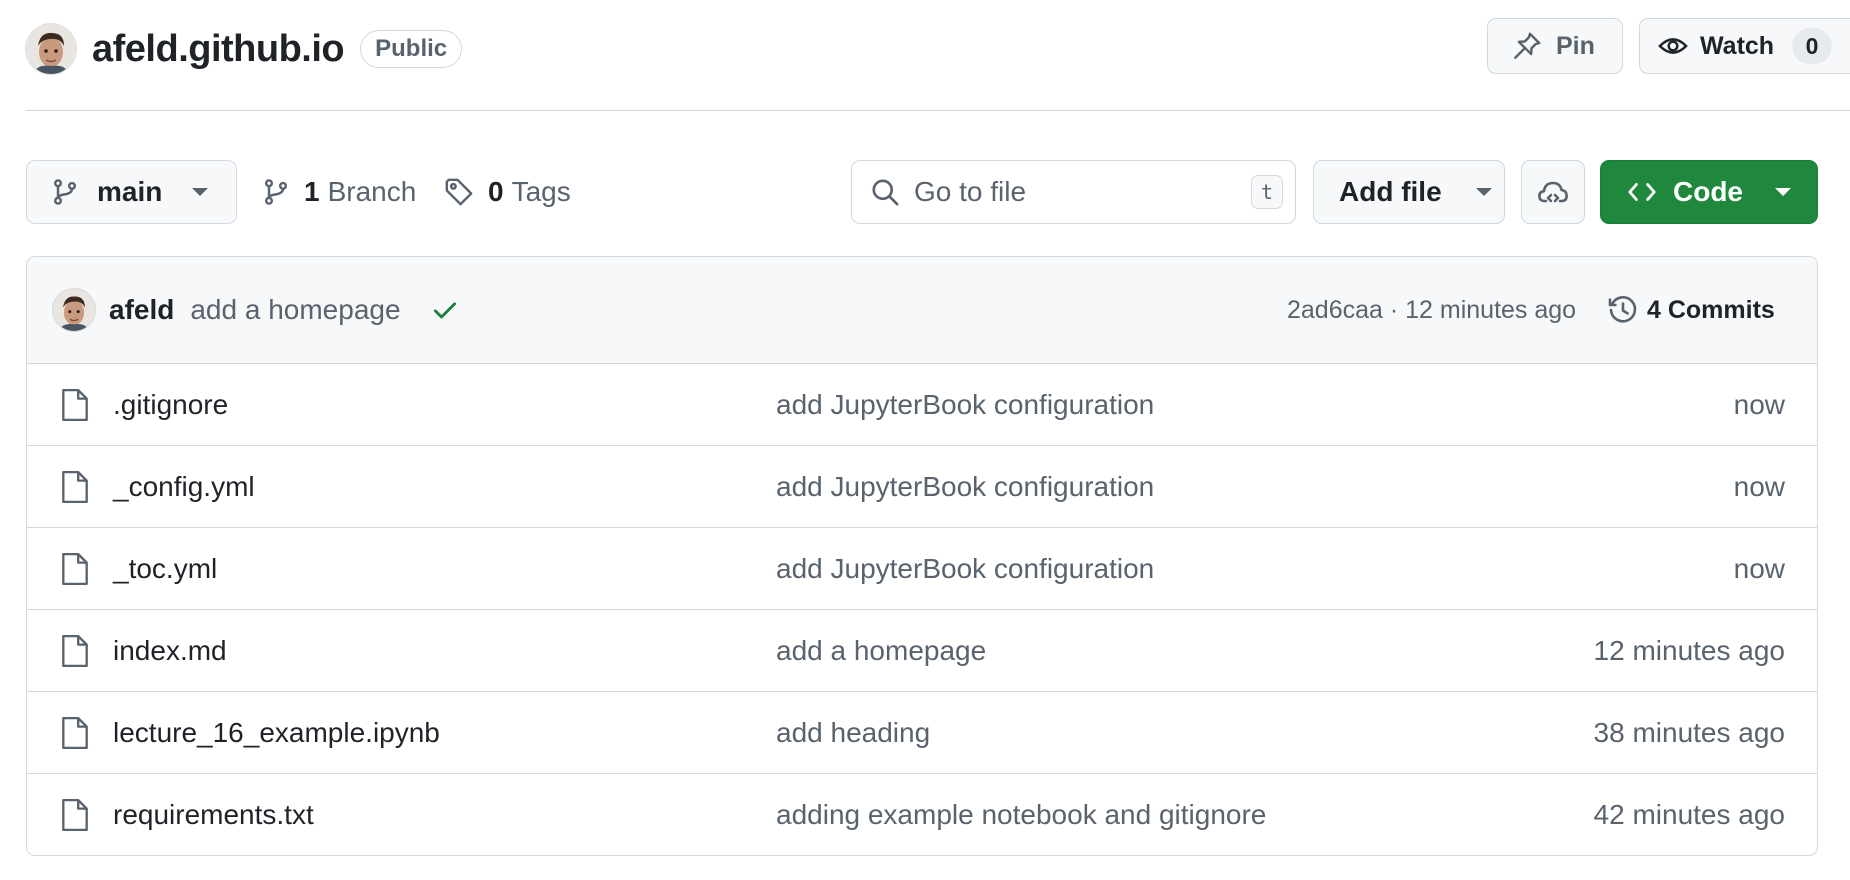  Describe the element at coordinates (170, 405) in the screenshot. I see `file-name: .gitignore` at that location.